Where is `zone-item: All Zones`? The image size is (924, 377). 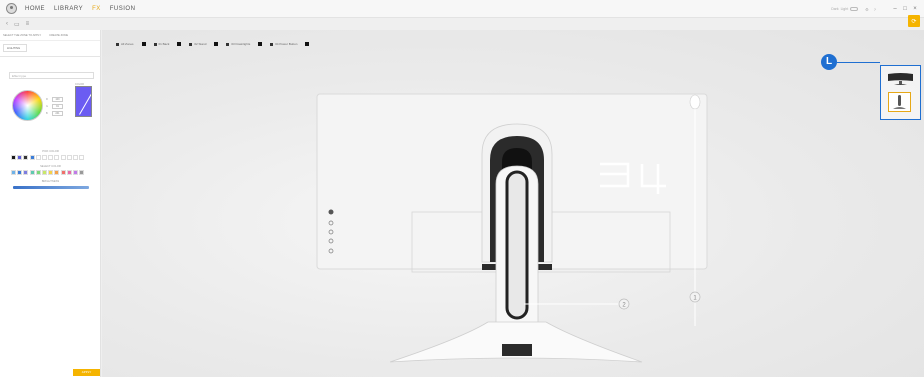
zone-item: All Zones is located at coordinates (131, 44).